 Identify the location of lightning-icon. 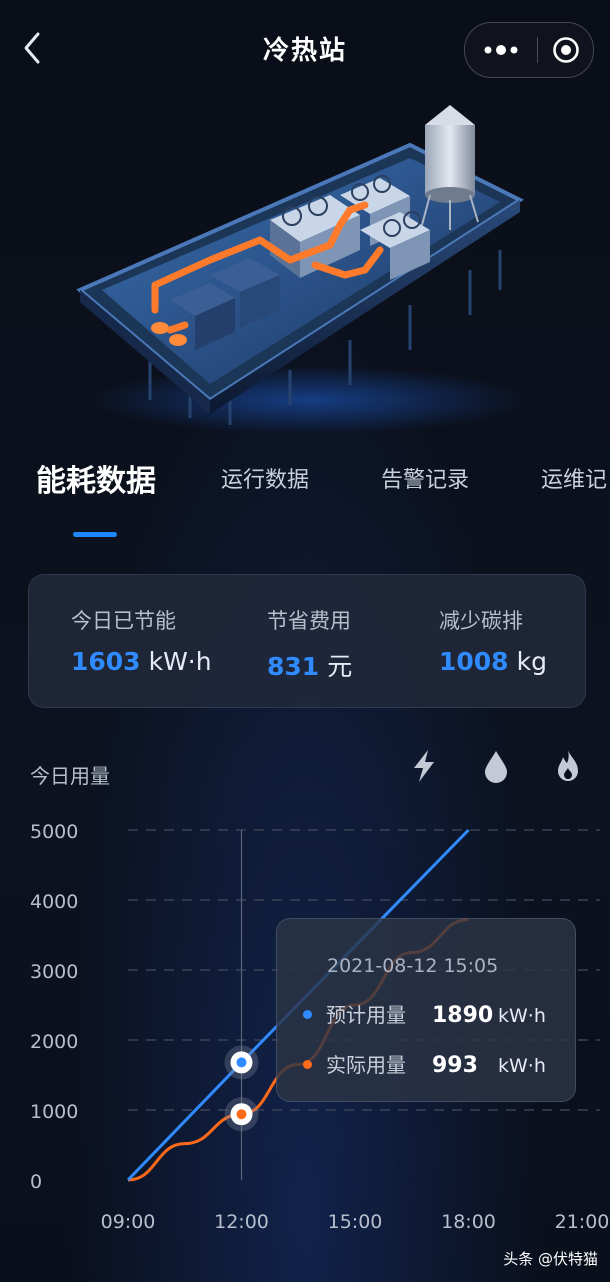
(424, 766).